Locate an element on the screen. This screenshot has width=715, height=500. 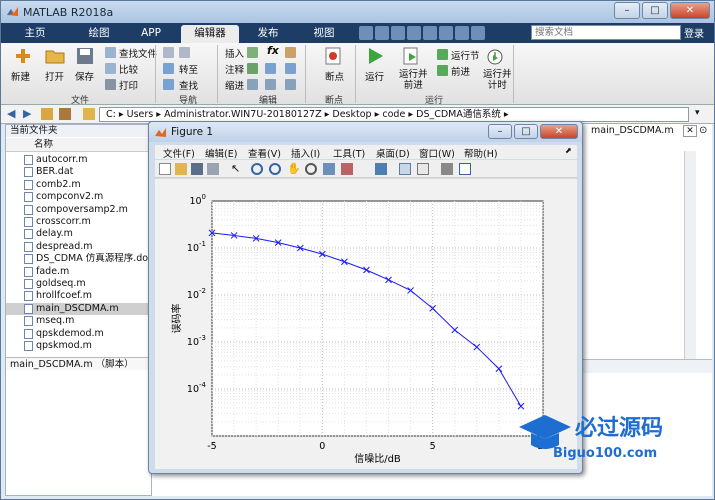
decrease-indent-icon is located at coordinates (290, 84).